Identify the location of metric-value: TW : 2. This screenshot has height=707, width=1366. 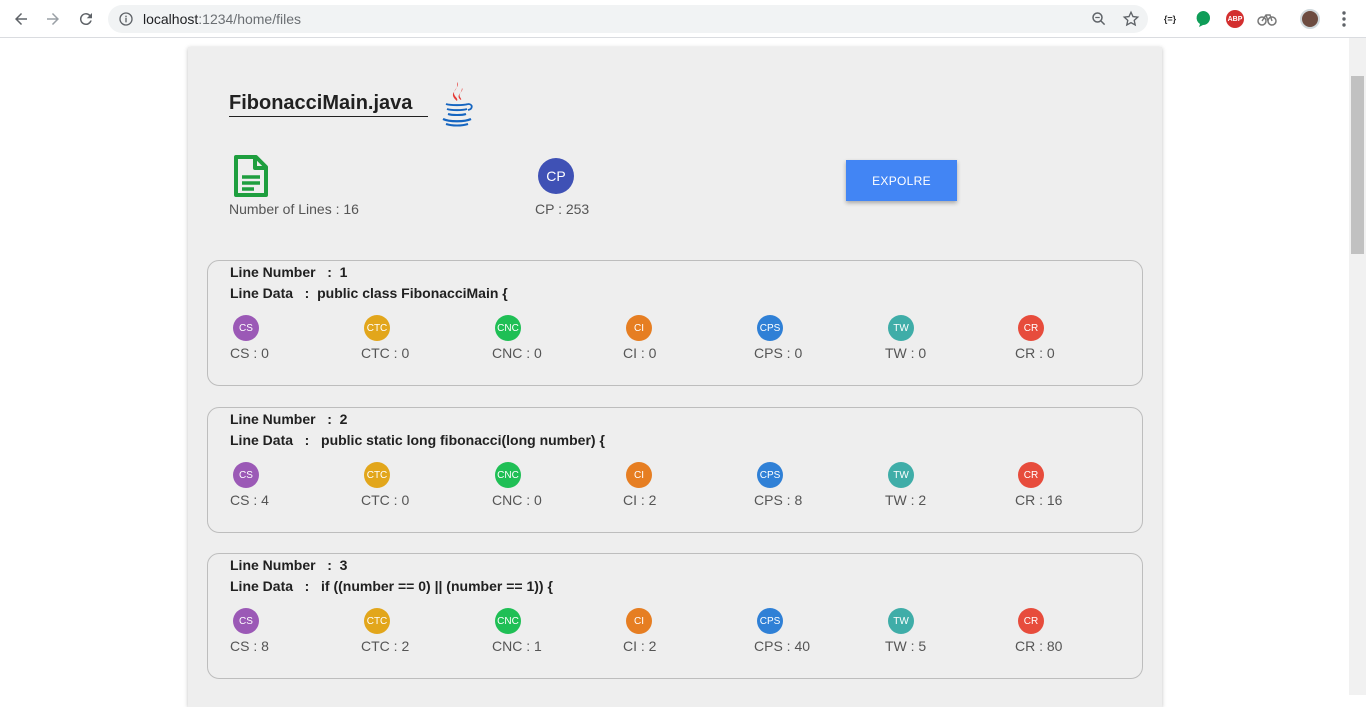
(906, 500).